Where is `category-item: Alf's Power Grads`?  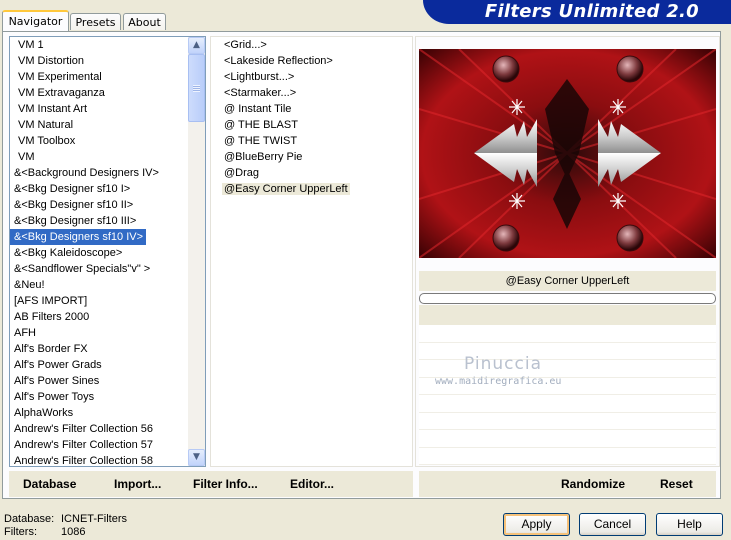 category-item: Alf's Power Grads is located at coordinates (107, 365).